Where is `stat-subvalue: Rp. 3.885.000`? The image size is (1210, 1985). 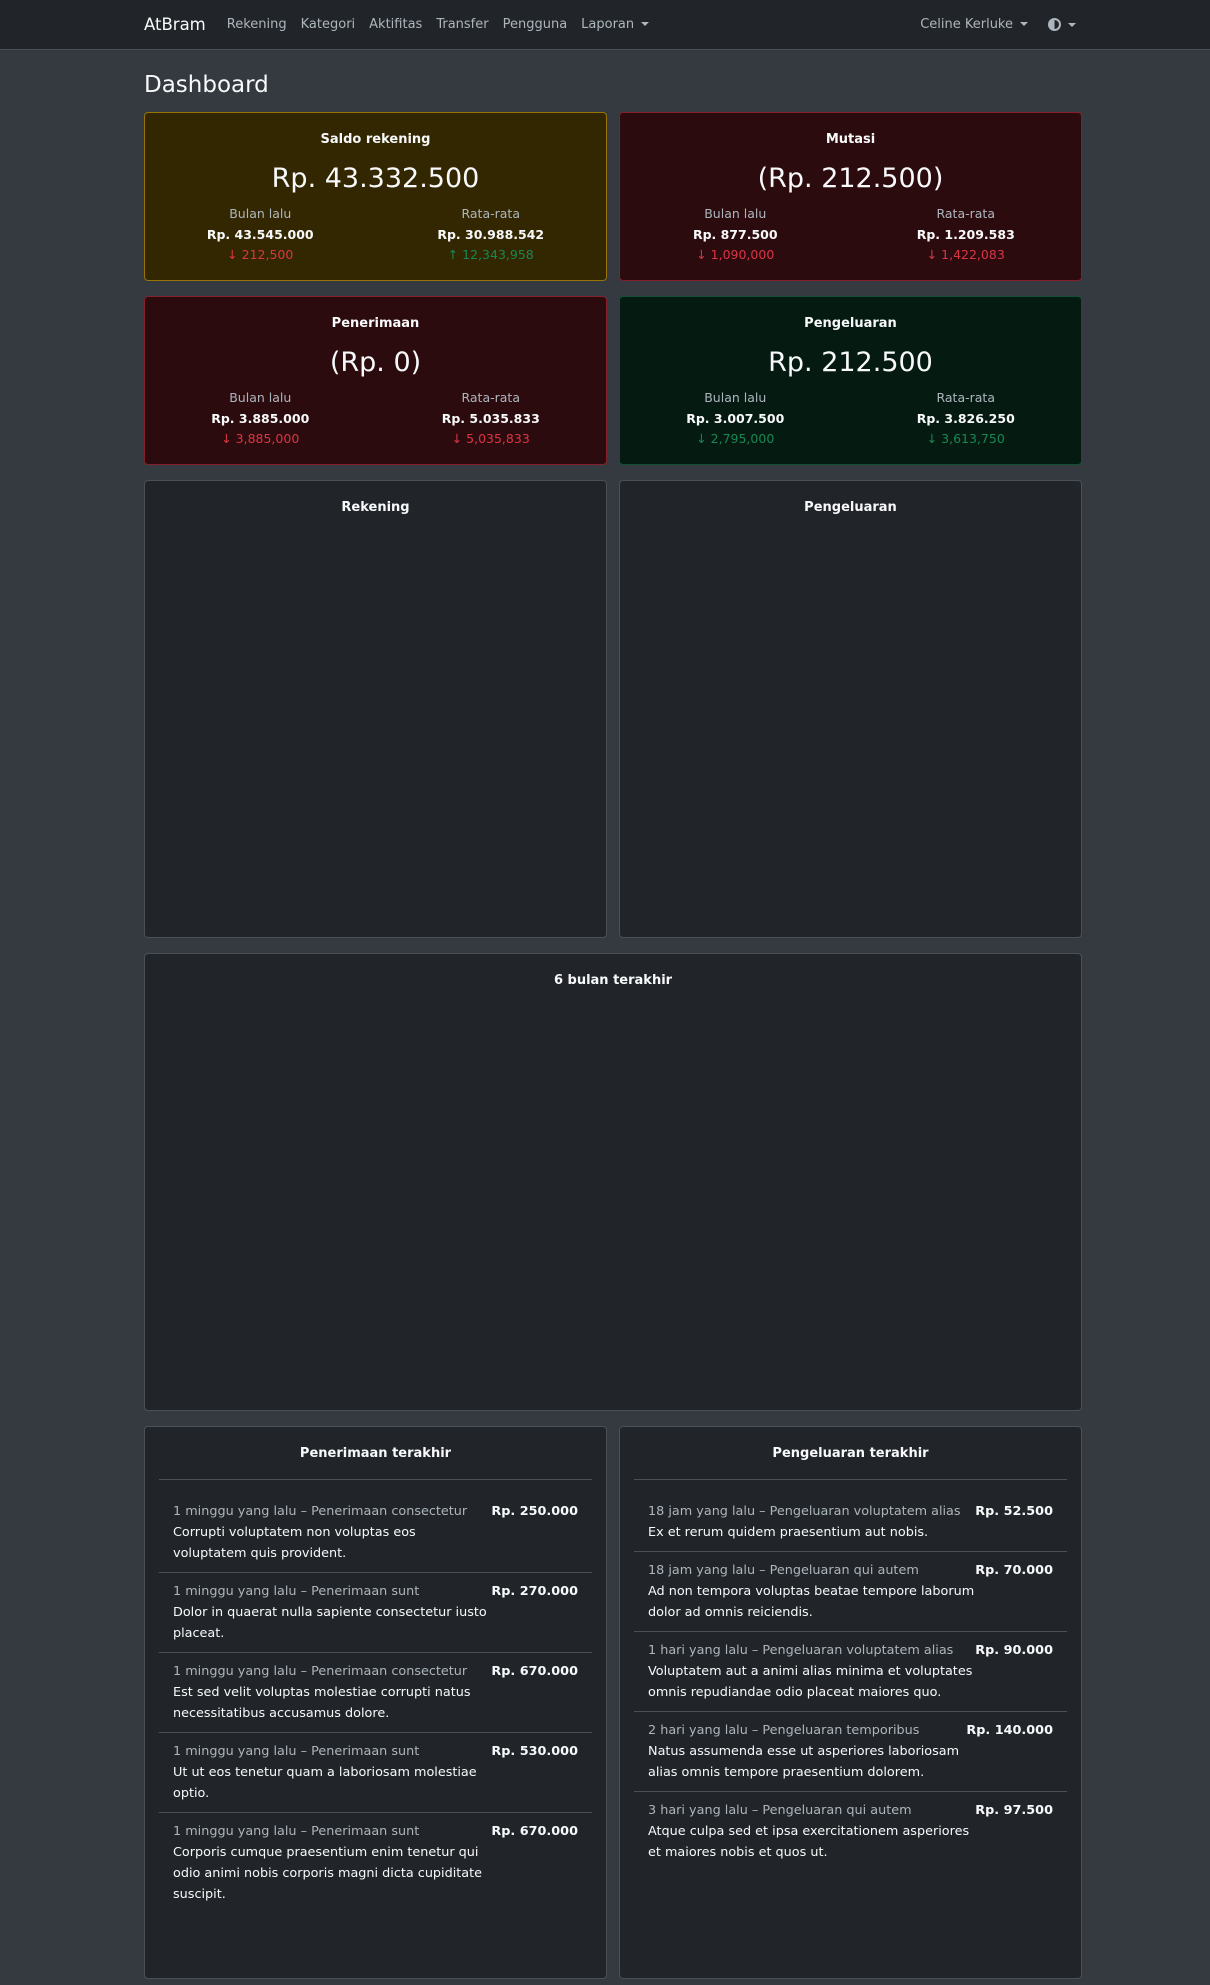
stat-subvalue: Rp. 3.885.000 is located at coordinates (260, 418).